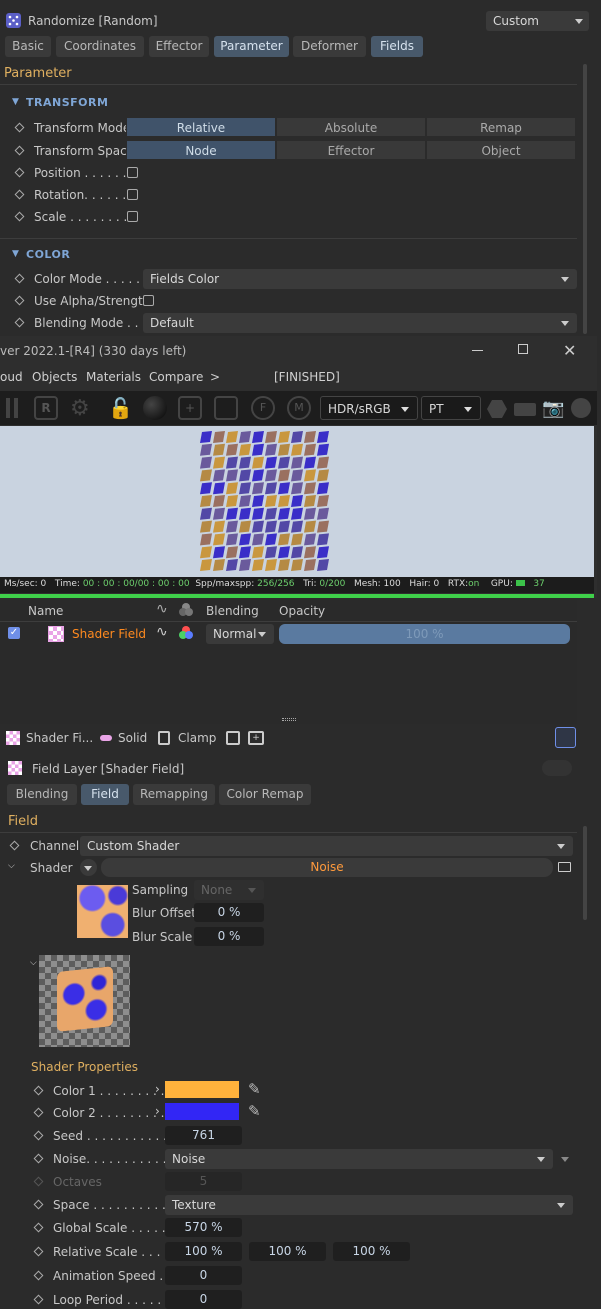 Image resolution: width=601 pixels, height=1309 pixels. Describe the element at coordinates (28, 46) in the screenshot. I see `tab-basic: Basic` at that location.